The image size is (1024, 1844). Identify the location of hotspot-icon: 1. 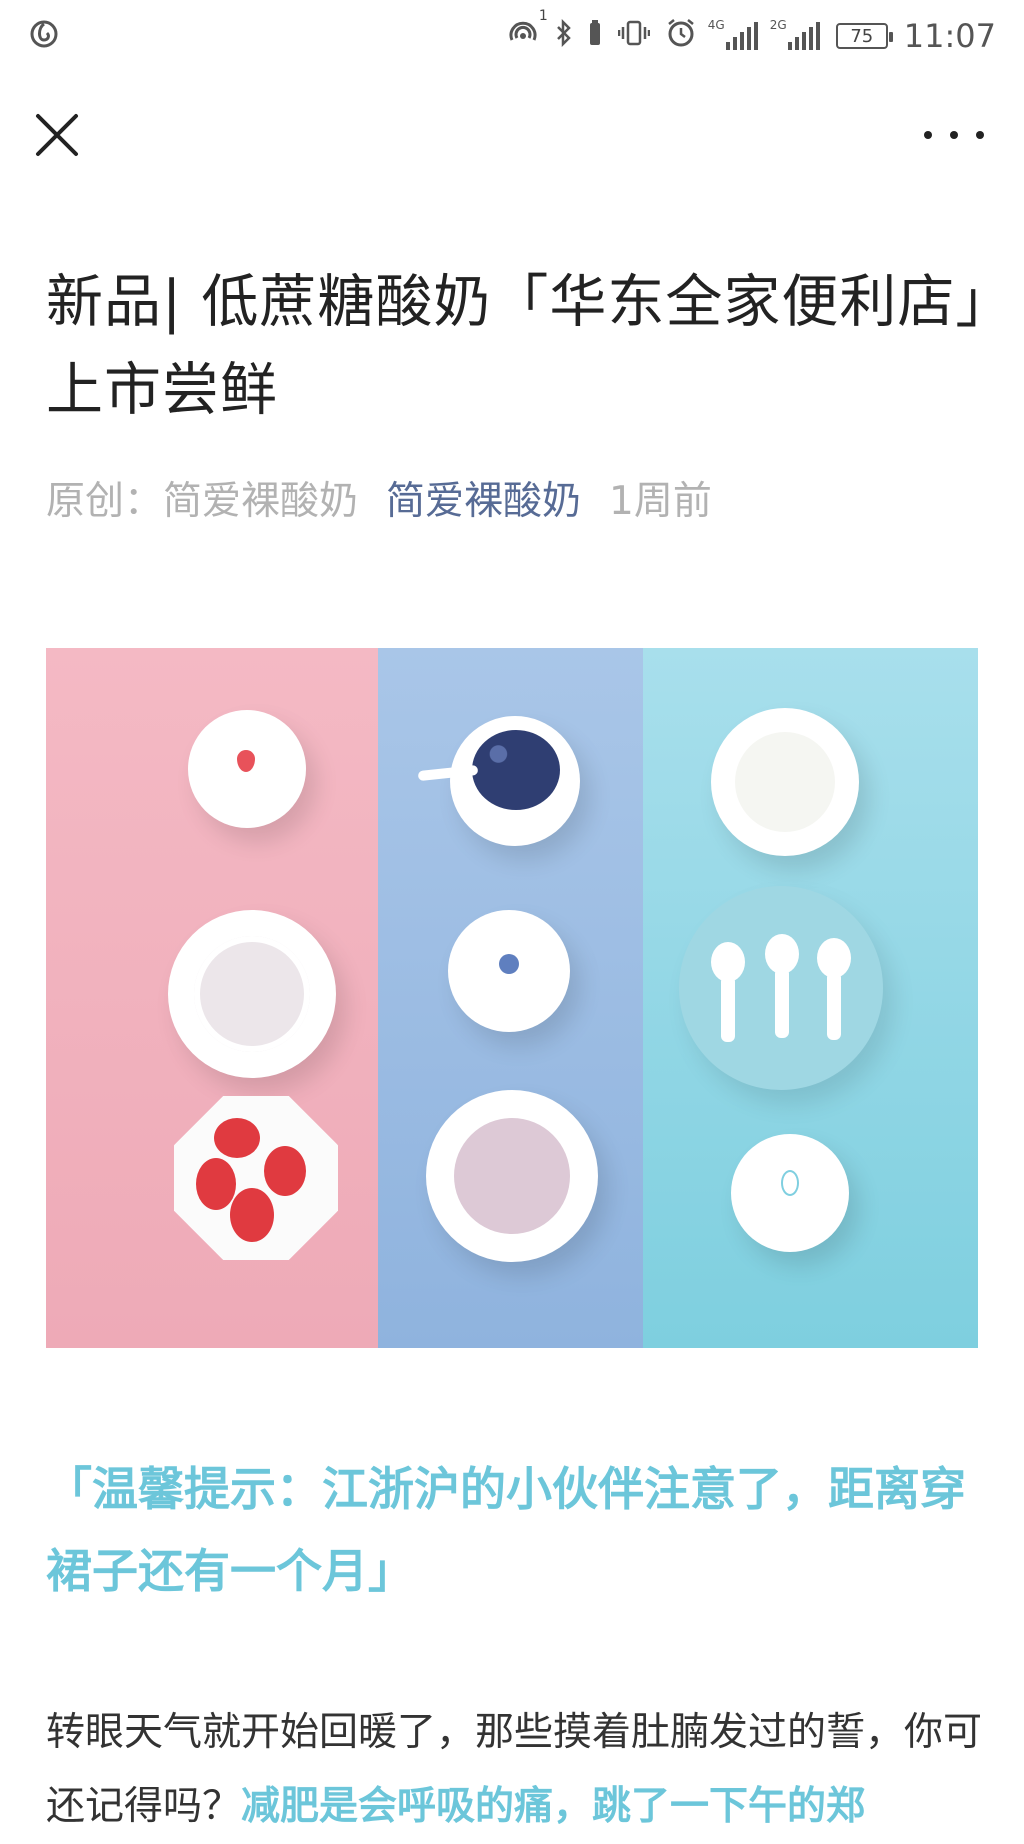
(527, 31).